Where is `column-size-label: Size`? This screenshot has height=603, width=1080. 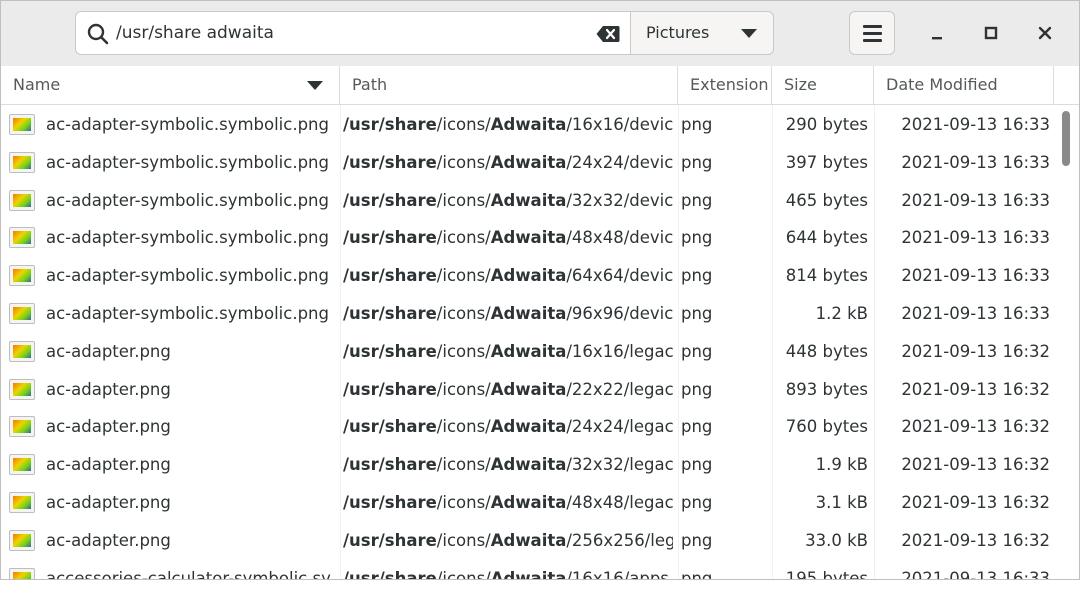
column-size-label: Size is located at coordinates (800, 84).